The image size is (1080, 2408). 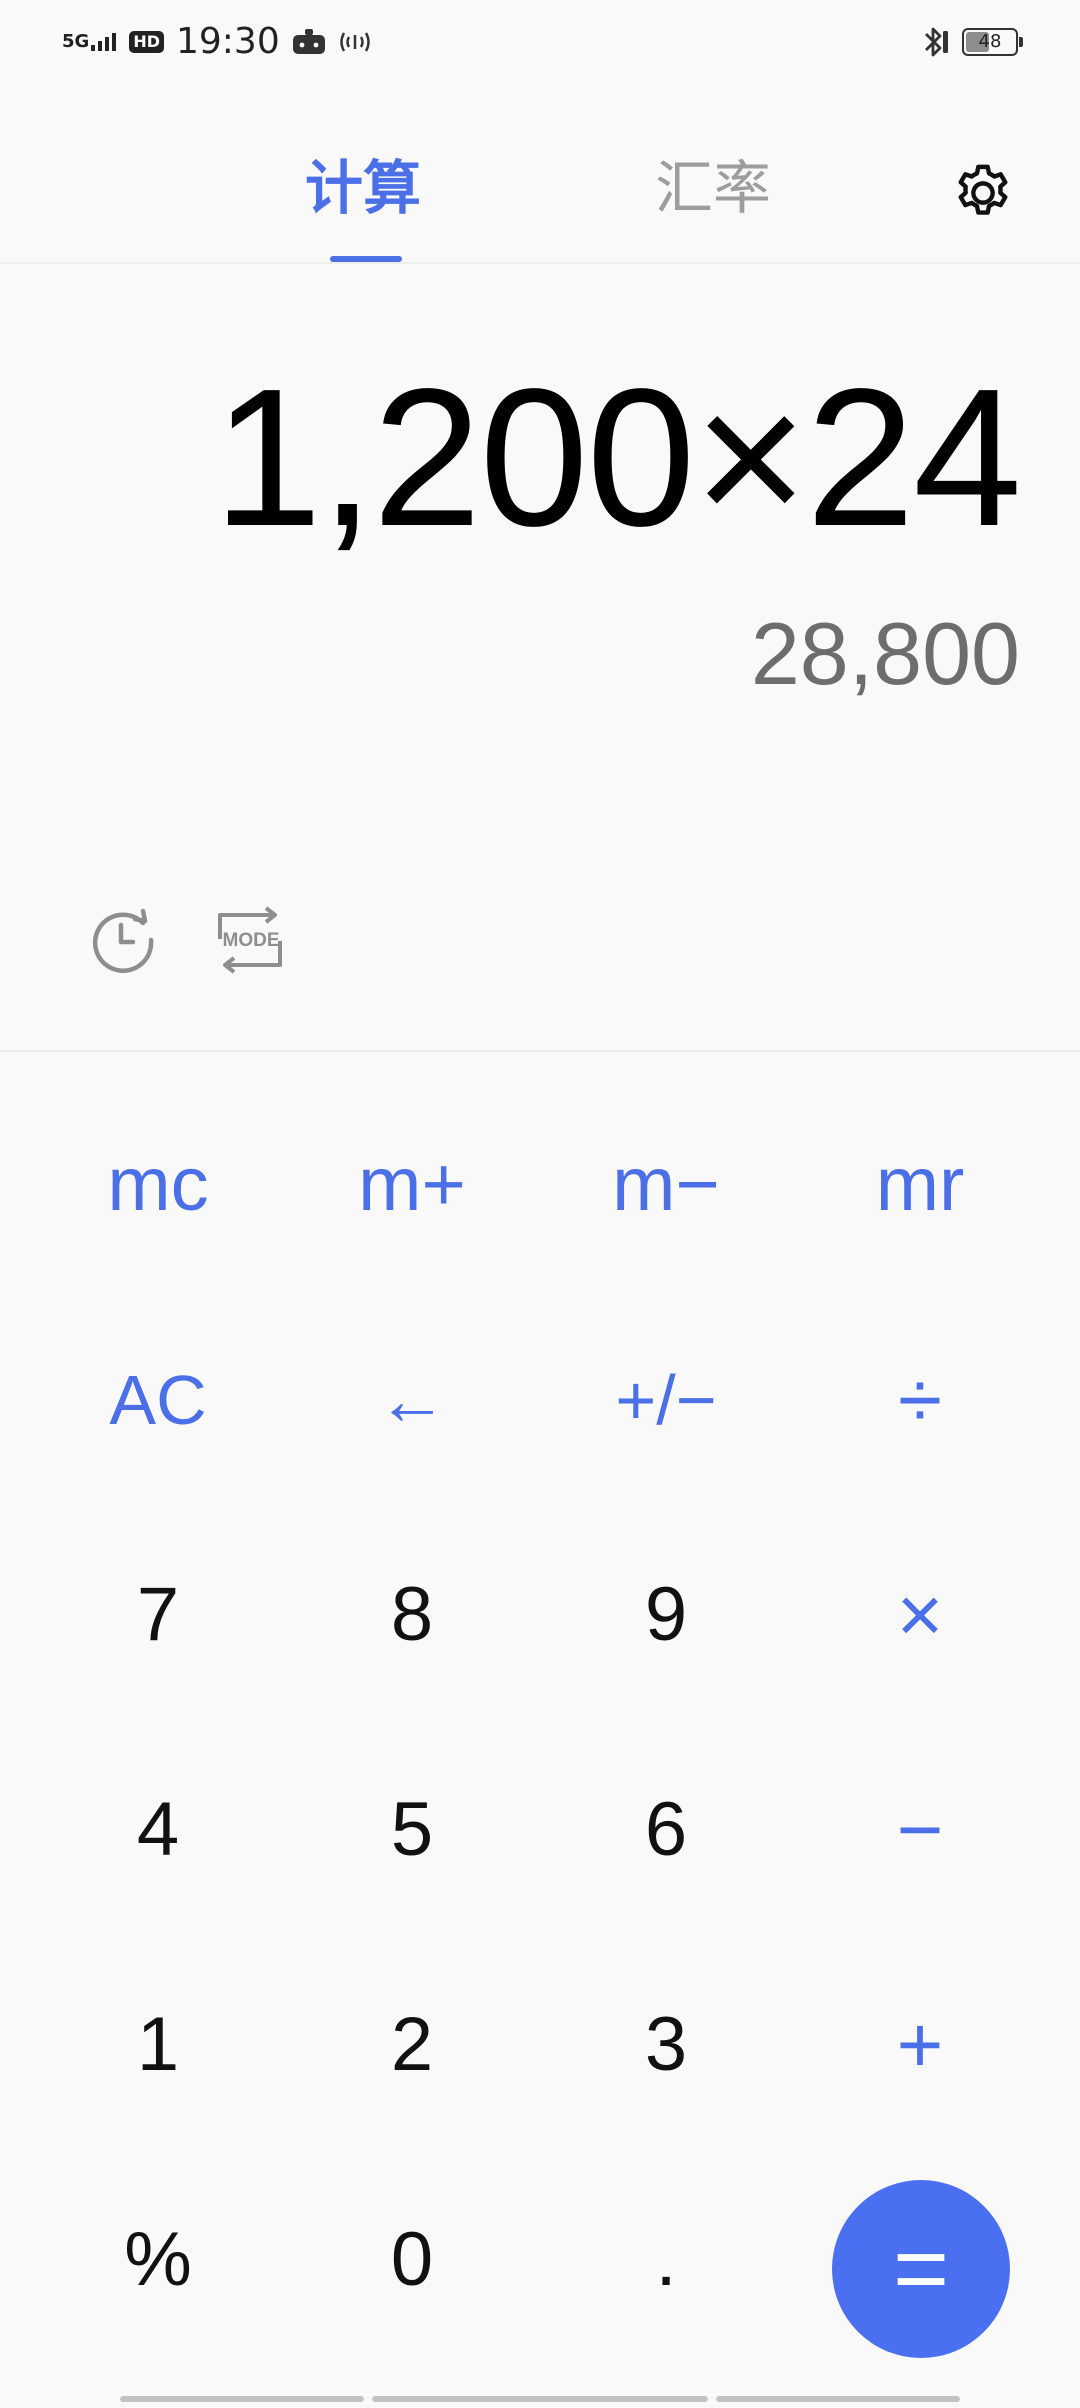 I want to click on key-3: 3, so click(x=666, y=2045).